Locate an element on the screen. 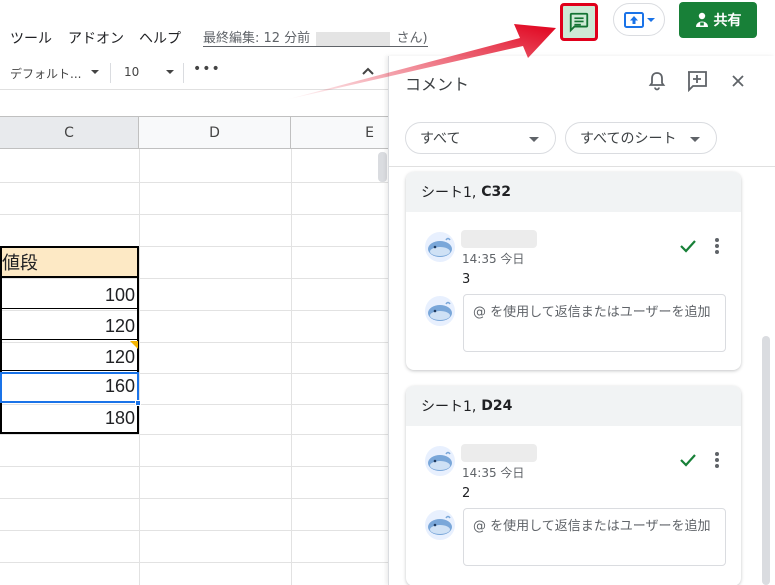 Image resolution: width=775 pixels, height=585 pixels. present-button is located at coordinates (639, 19).